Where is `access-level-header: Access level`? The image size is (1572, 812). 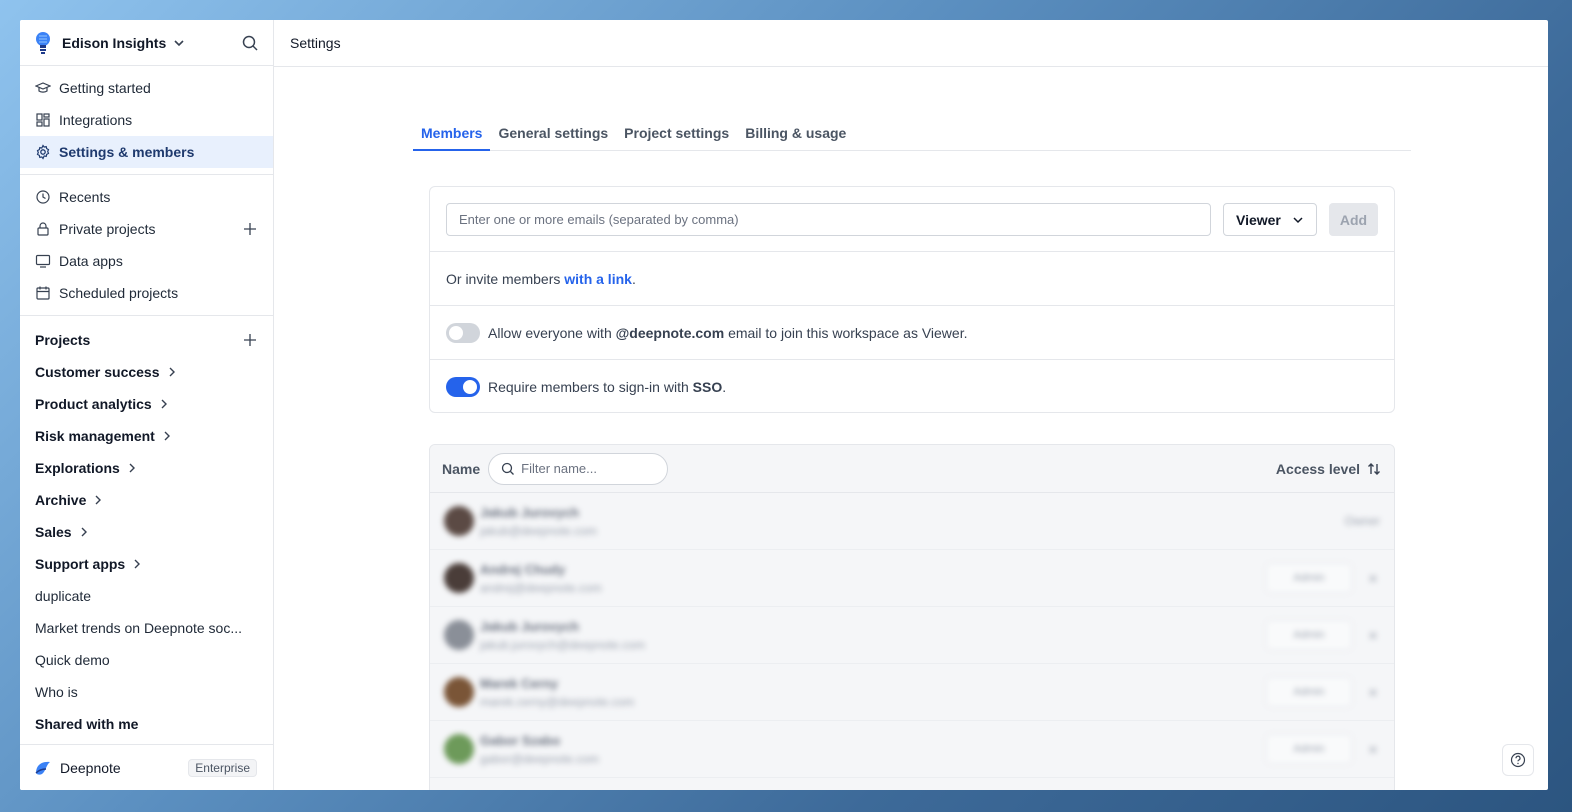
access-level-header: Access level is located at coordinates (1329, 469).